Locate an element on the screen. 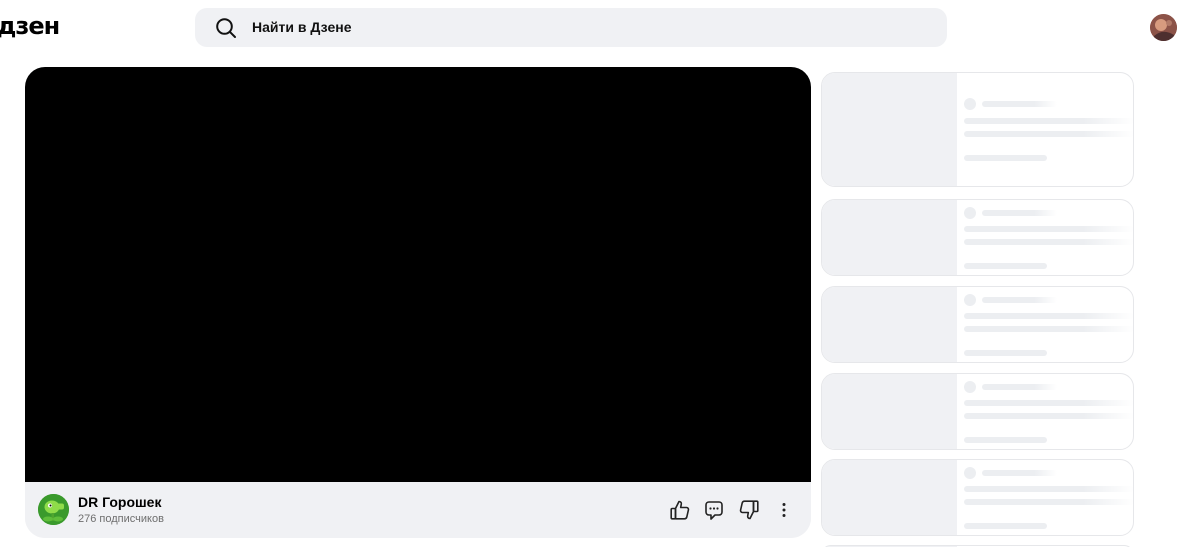 This screenshot has height=547, width=1200. user-avatar-image is located at coordinates (1163, 27).